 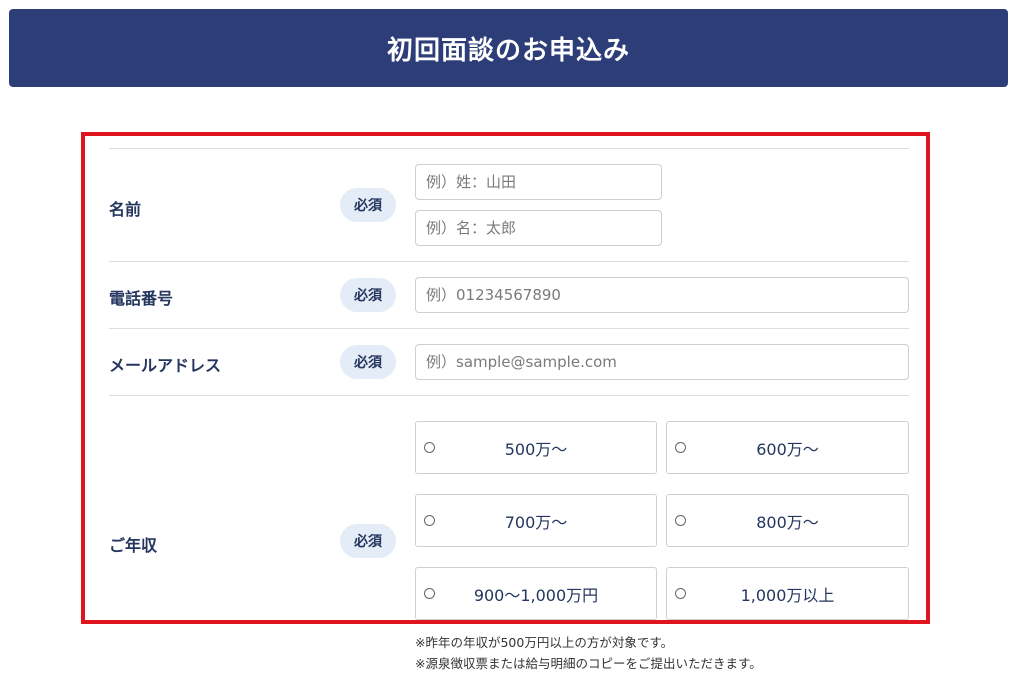 I want to click on income-note: ※昨年の年収が500万円以上の方が対象です。, so click(x=544, y=642).